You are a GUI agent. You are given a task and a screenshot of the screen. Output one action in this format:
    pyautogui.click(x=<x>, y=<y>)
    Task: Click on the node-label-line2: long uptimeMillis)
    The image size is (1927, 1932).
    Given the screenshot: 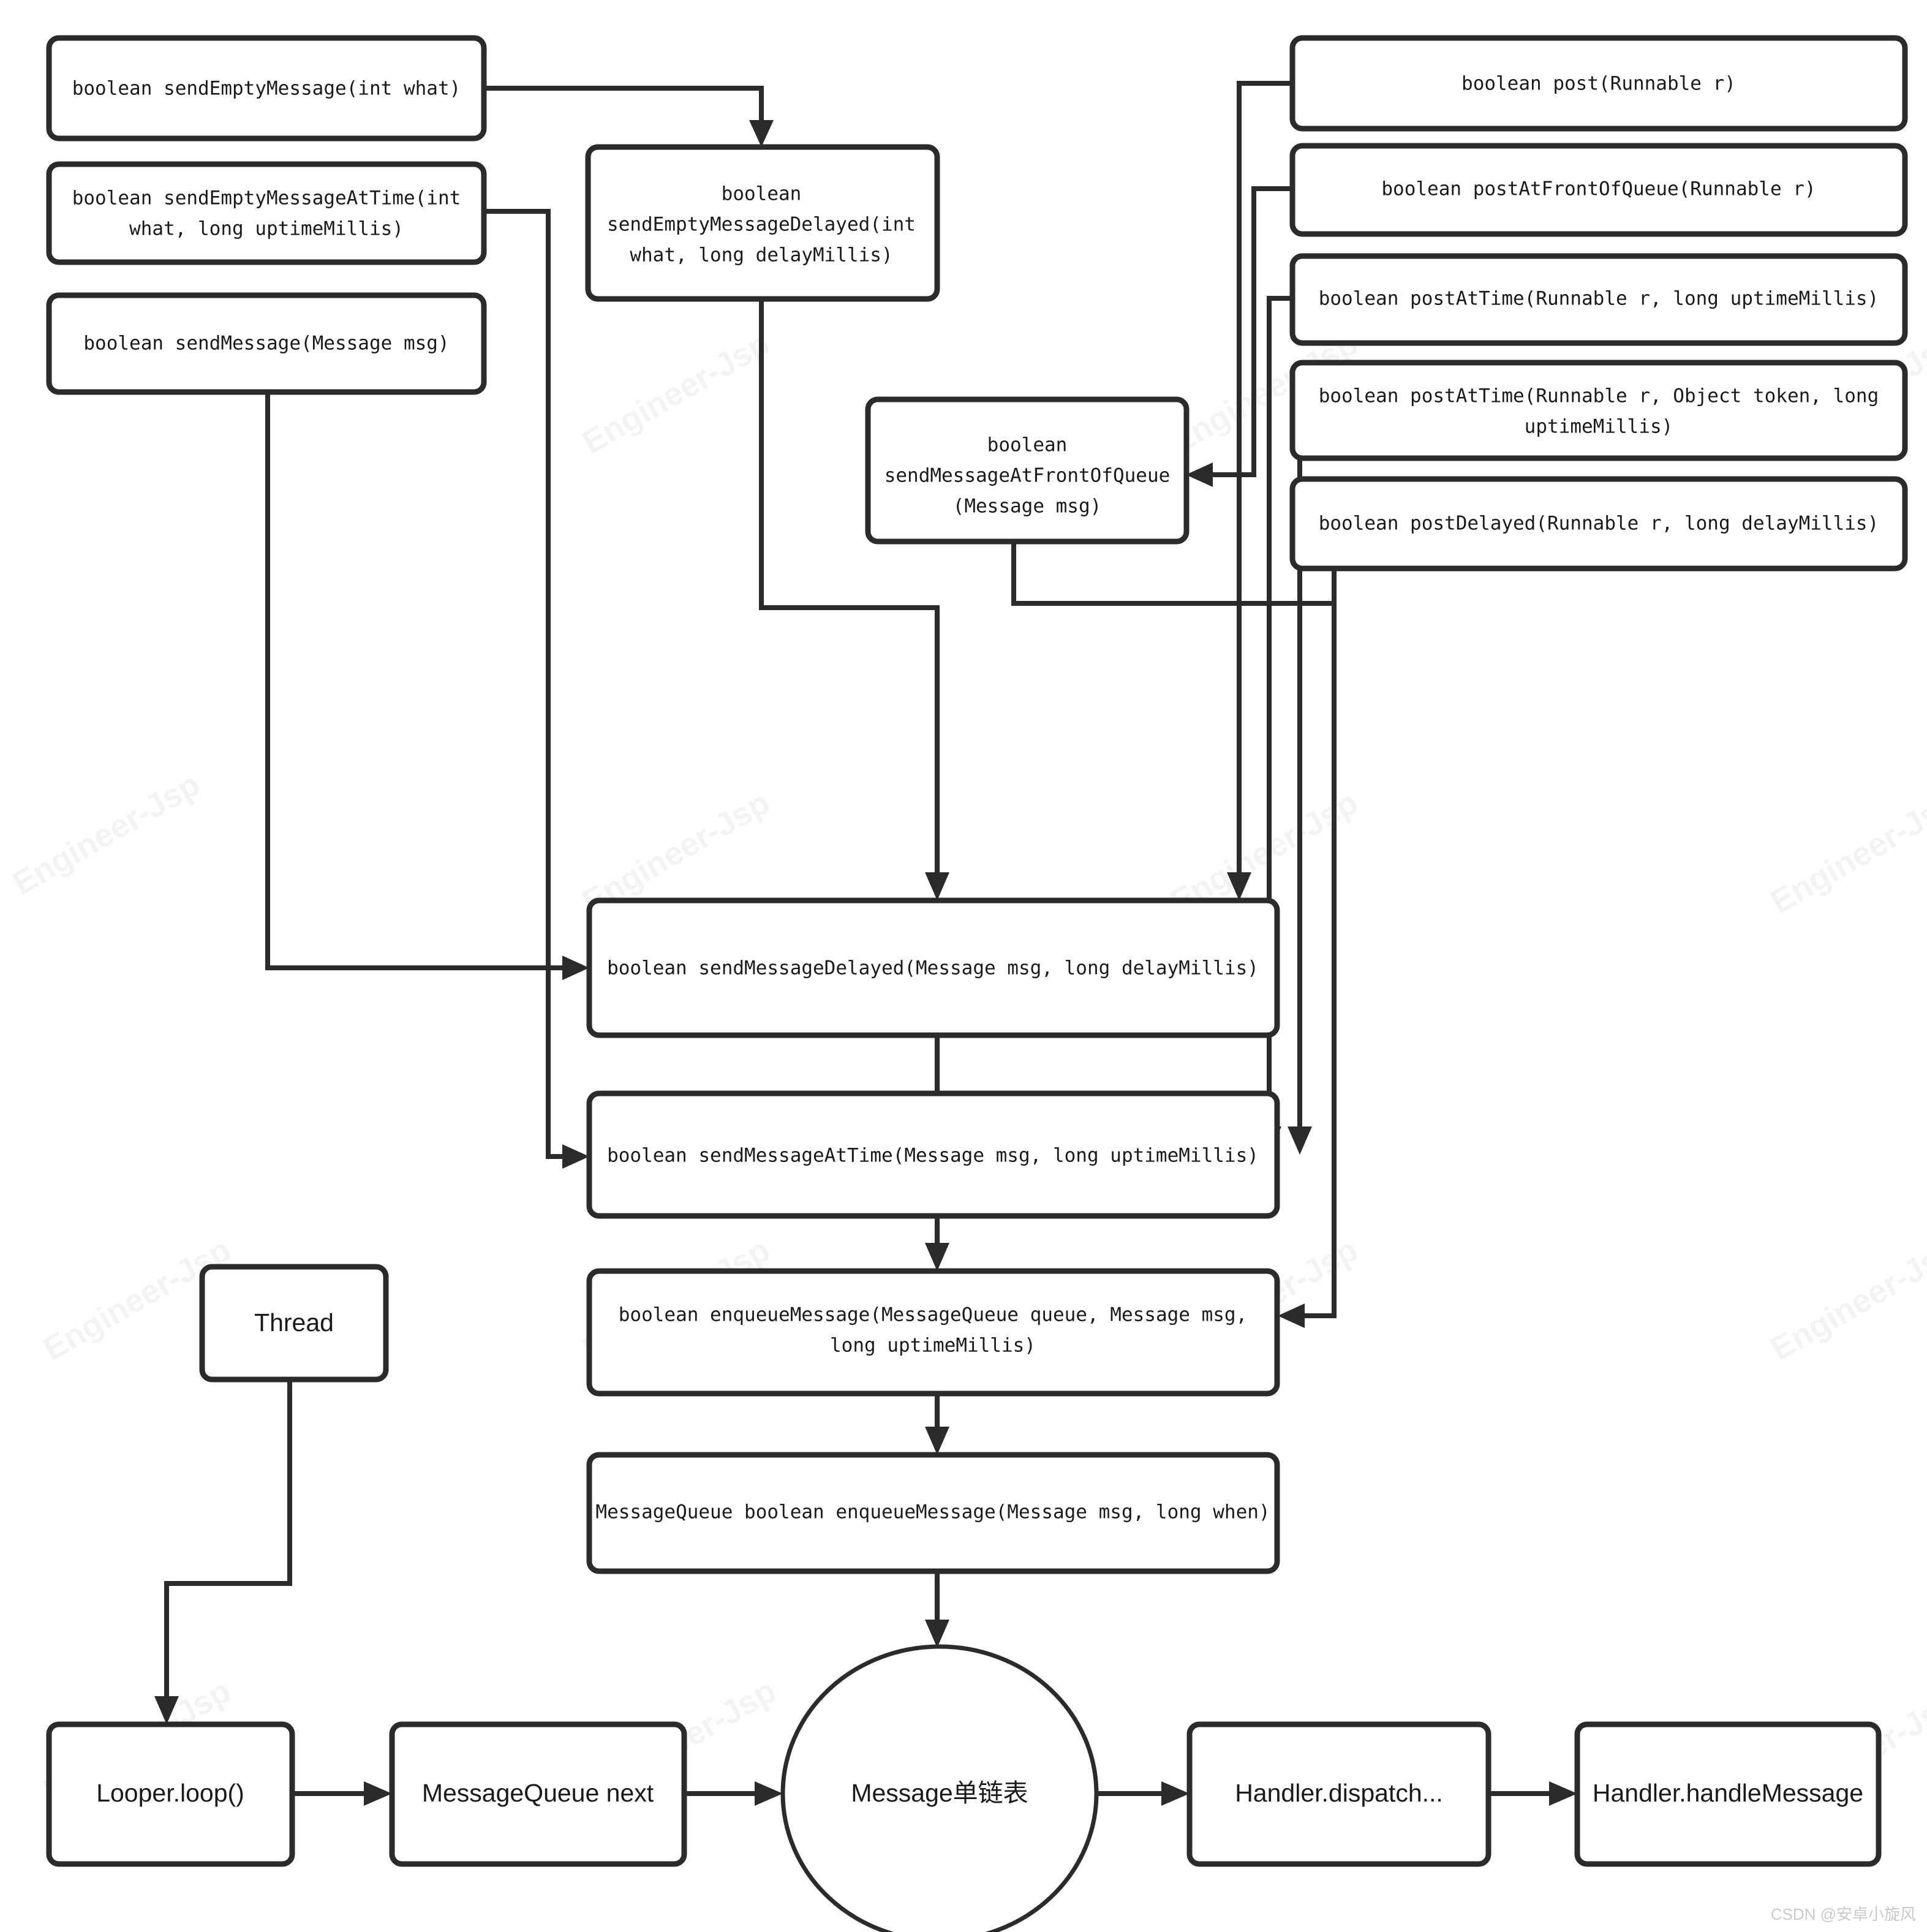 What is the action you would take?
    pyautogui.click(x=933, y=1346)
    